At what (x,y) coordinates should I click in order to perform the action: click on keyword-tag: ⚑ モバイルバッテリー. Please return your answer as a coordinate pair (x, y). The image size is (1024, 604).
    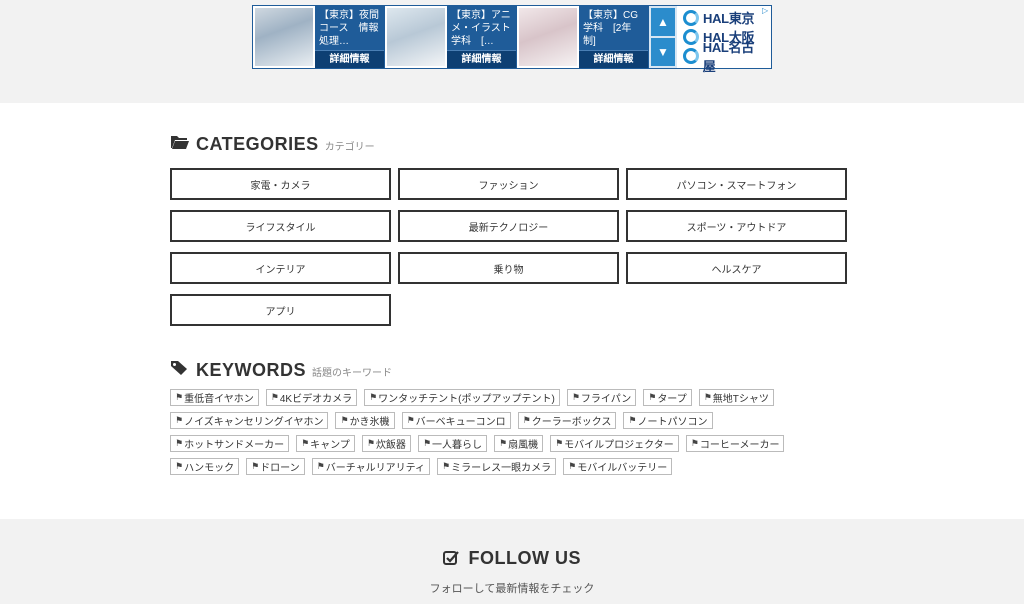
    Looking at the image, I should click on (618, 466).